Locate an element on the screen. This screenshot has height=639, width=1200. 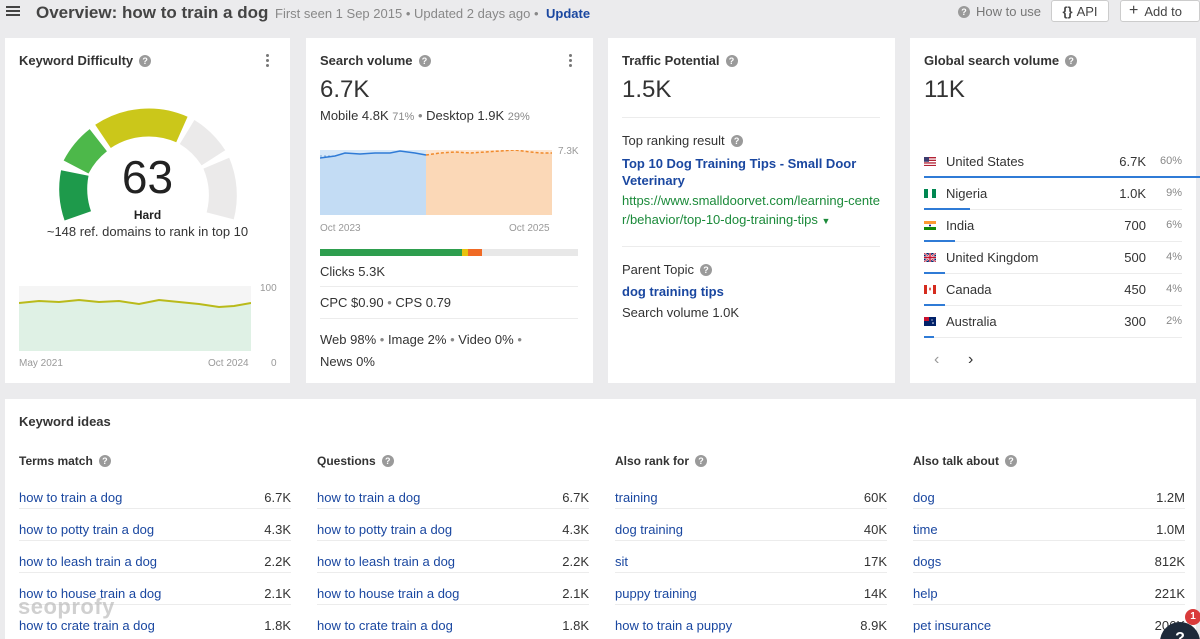
chart-axis-max: 100 is located at coordinates (268, 288).